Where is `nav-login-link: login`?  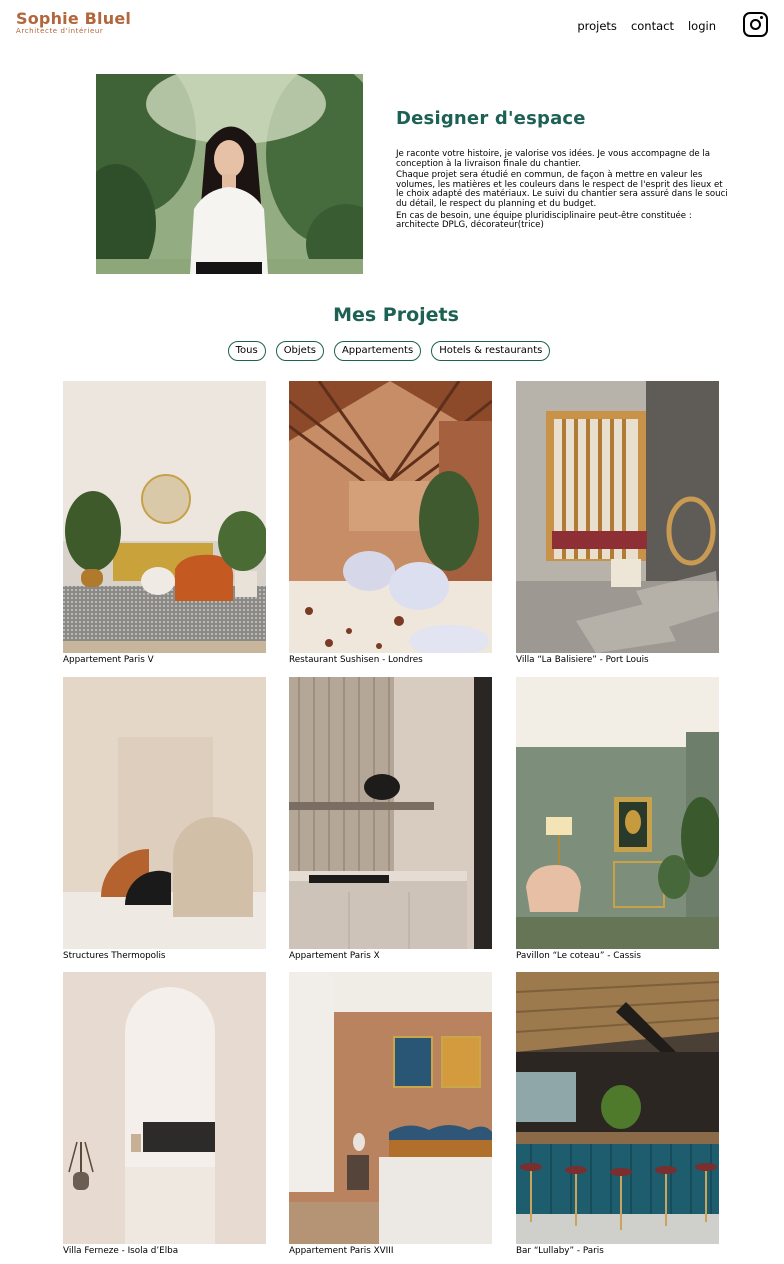 nav-login-link: login is located at coordinates (702, 26).